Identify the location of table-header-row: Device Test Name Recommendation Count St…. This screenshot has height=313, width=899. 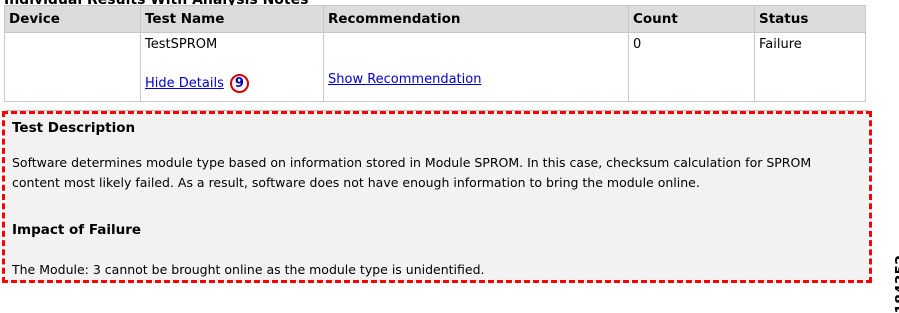
(435, 19).